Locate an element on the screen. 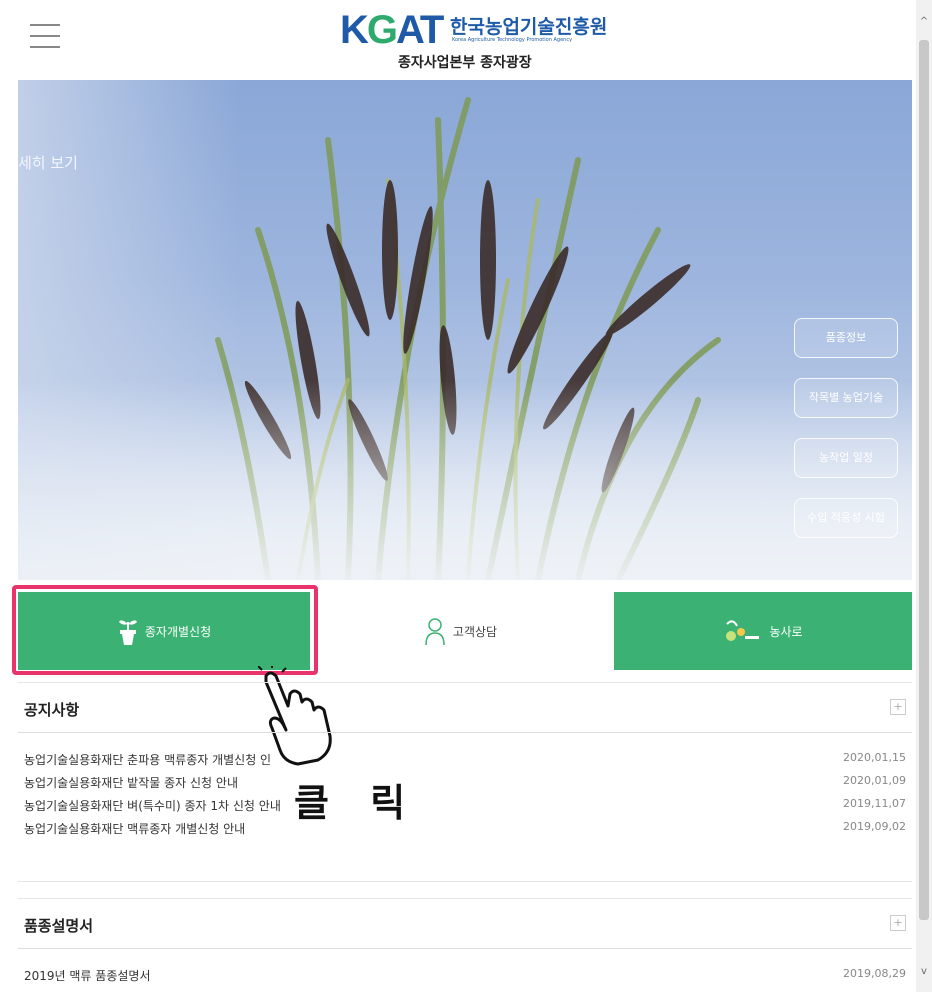 The height and width of the screenshot is (992, 932). notice-date: 2019,09,02 is located at coordinates (874, 826).